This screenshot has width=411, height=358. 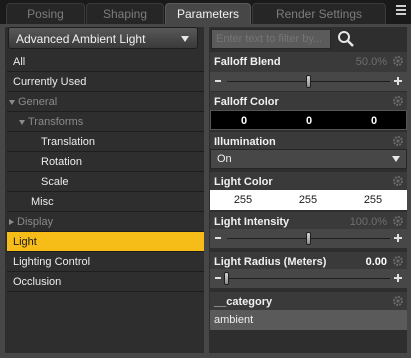 I want to click on tree-item-general: General, so click(x=105, y=102).